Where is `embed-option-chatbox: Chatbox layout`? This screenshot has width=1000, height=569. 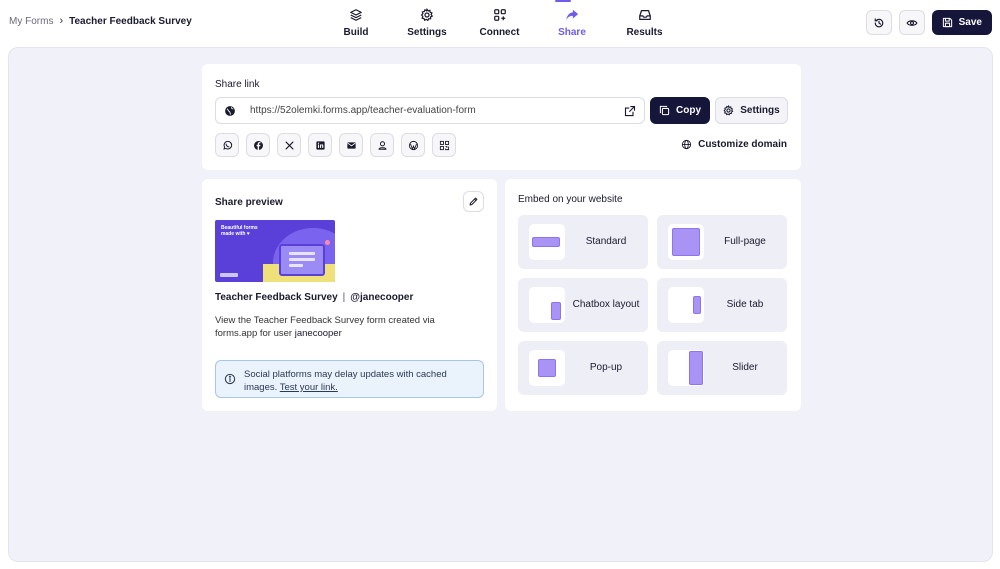
embed-option-chatbox: Chatbox layout is located at coordinates (583, 305).